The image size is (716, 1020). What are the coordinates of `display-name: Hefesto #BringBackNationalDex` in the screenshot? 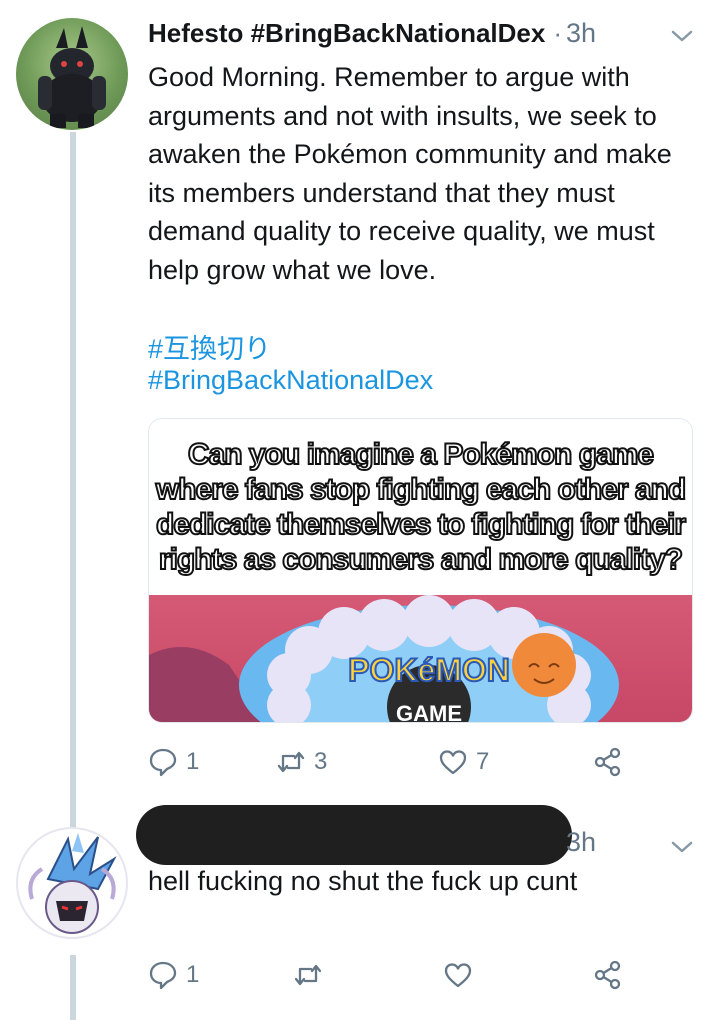 It's located at (346, 33).